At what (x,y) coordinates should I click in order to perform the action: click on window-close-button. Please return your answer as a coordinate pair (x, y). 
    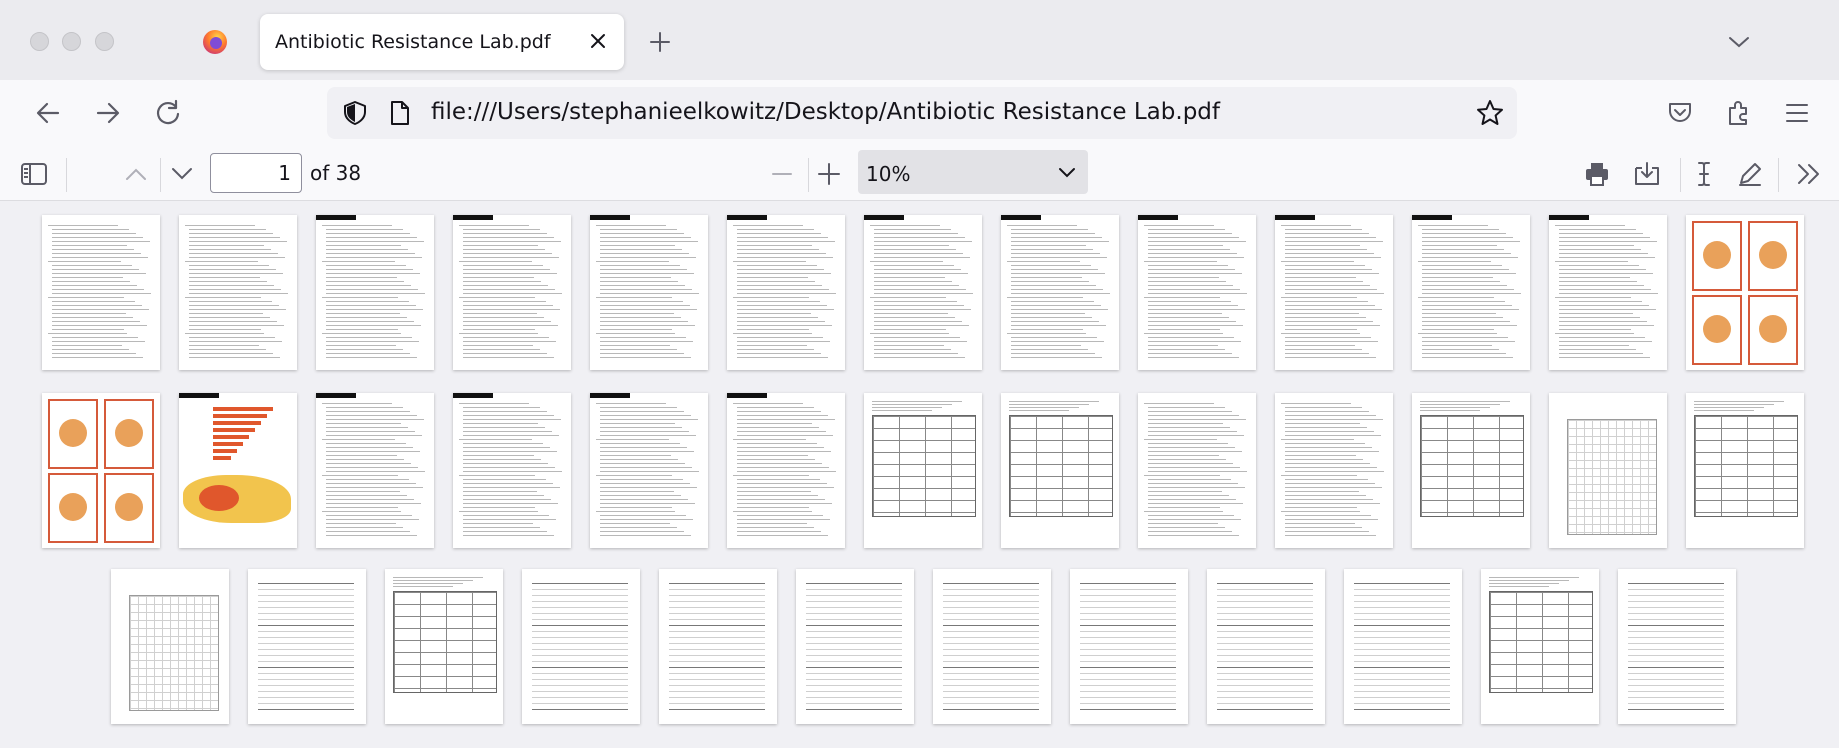
    Looking at the image, I should click on (39, 41).